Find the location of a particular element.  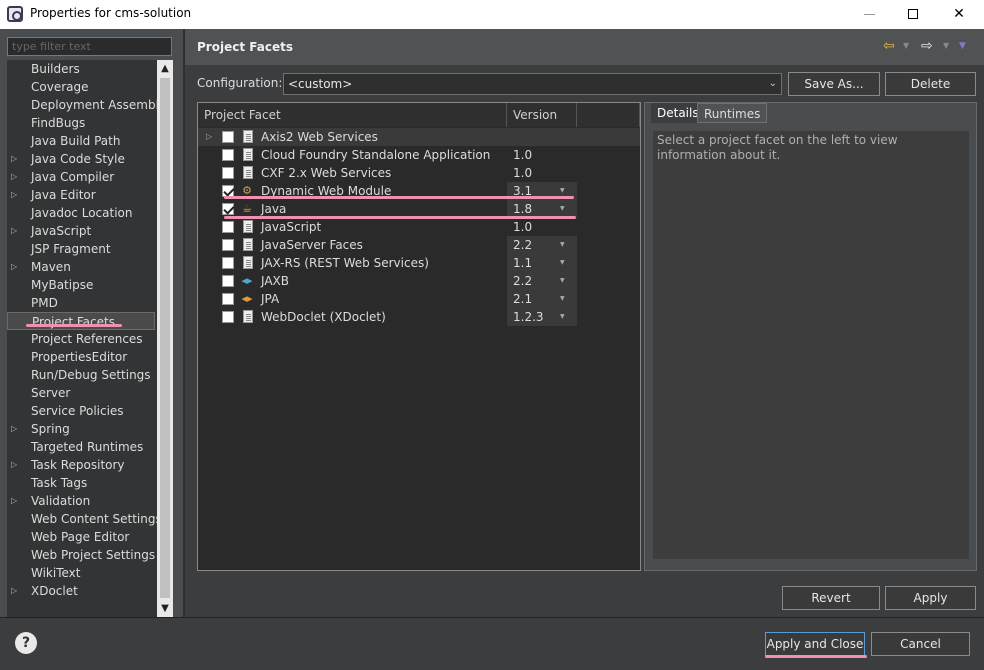

sidebar-item: ▷ Validation is located at coordinates (81, 501).